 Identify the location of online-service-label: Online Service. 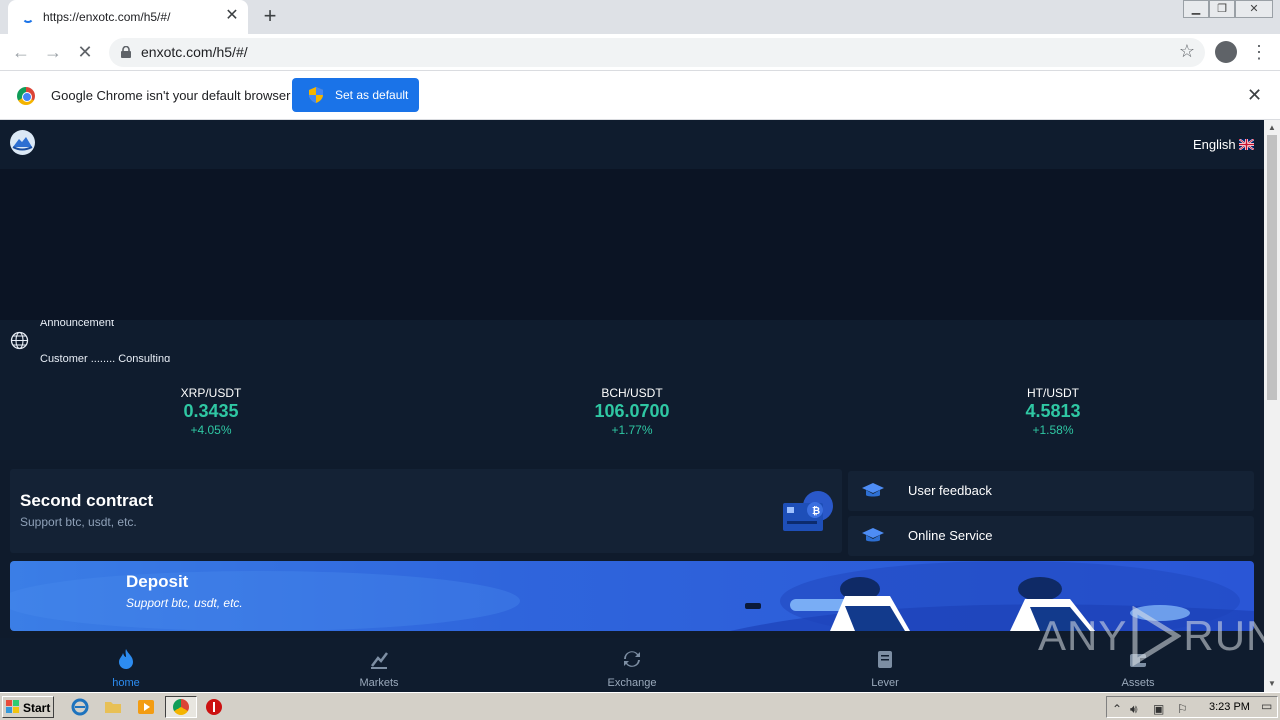
(950, 535).